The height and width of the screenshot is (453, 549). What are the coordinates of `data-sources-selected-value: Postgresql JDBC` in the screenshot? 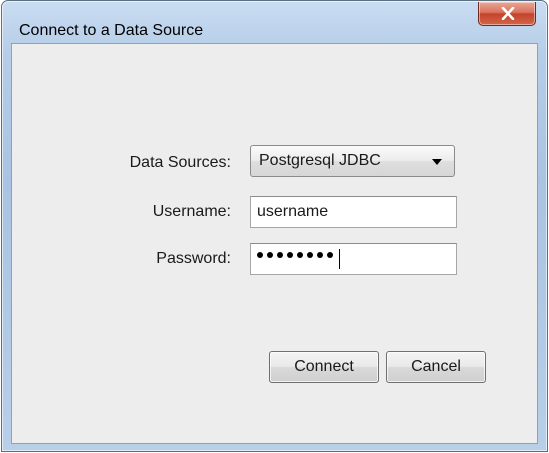 It's located at (320, 160).